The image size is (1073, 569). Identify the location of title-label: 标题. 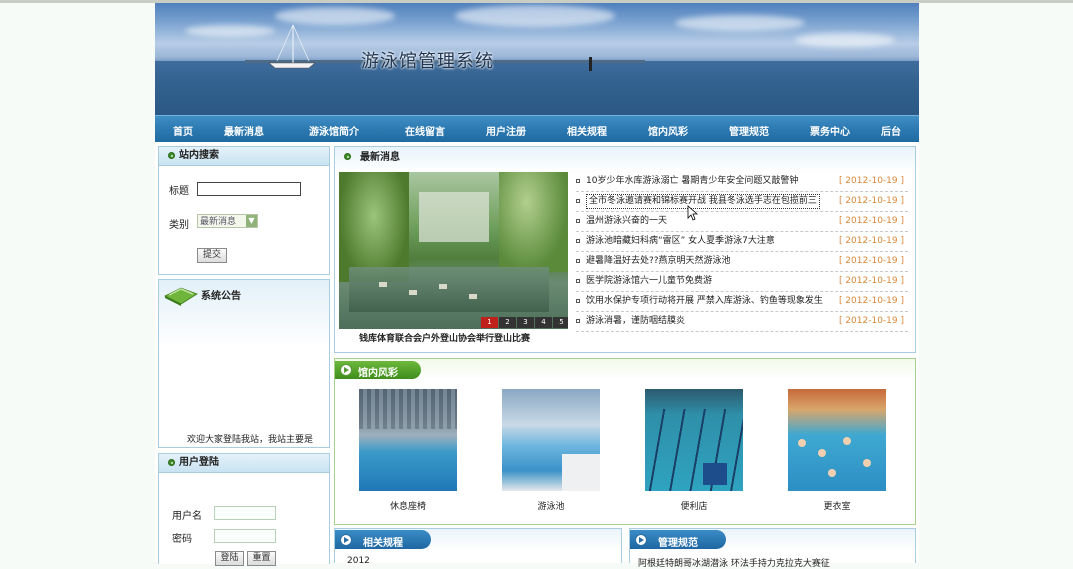
(179, 191).